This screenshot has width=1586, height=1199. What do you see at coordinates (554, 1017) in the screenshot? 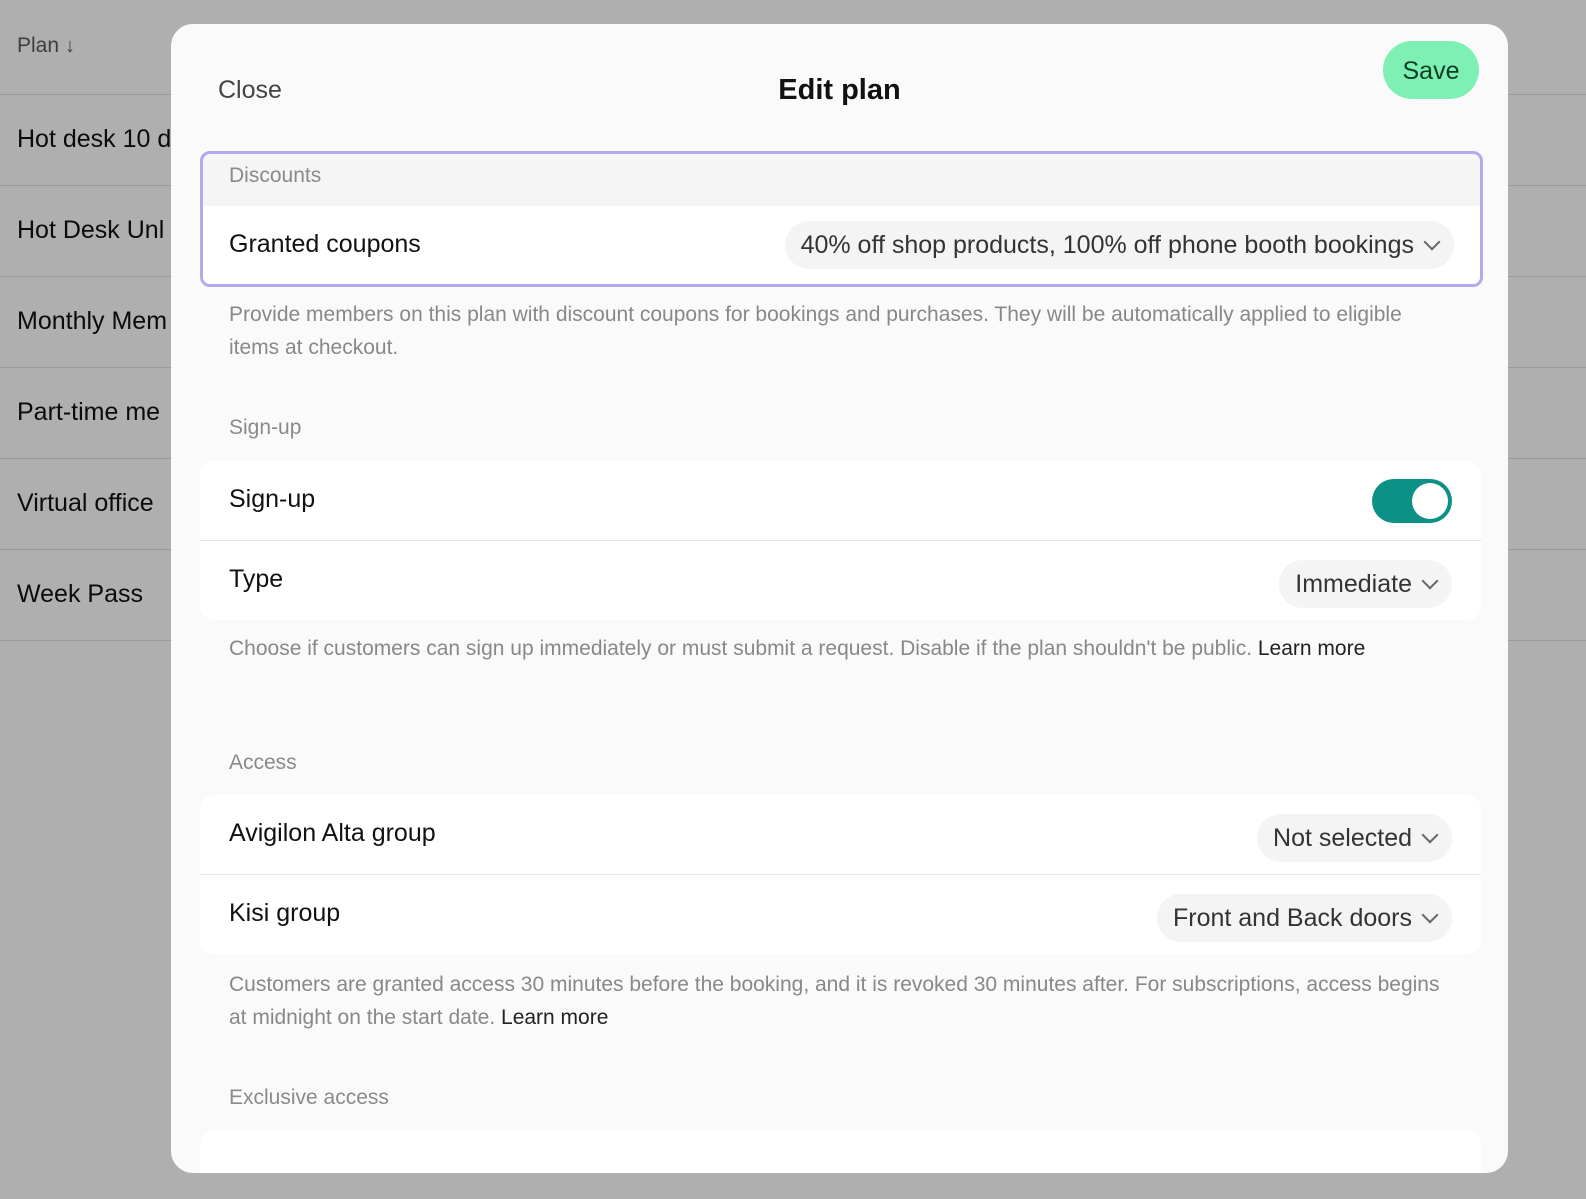
I see `access-learn-more-link: Learn more` at bounding box center [554, 1017].